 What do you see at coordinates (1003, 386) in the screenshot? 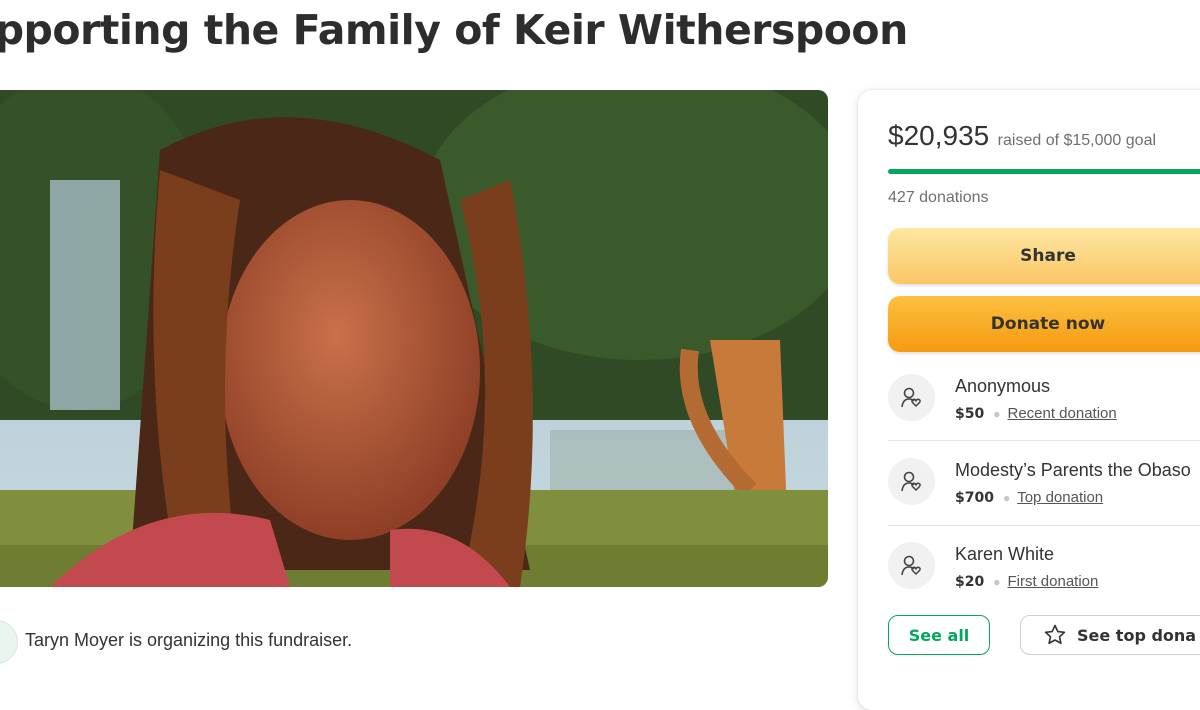
I see `donor-name: Anonymous` at bounding box center [1003, 386].